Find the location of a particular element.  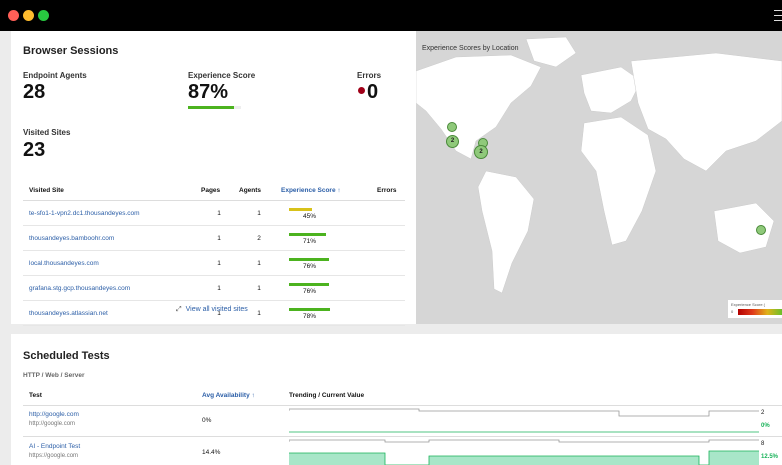

column-errors: Errors is located at coordinates (390, 190).